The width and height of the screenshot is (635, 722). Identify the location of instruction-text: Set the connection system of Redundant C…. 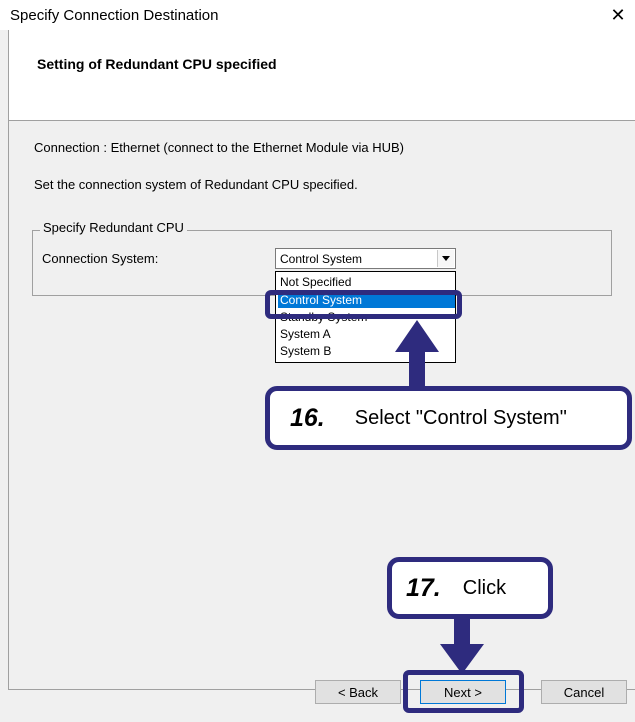
(196, 184).